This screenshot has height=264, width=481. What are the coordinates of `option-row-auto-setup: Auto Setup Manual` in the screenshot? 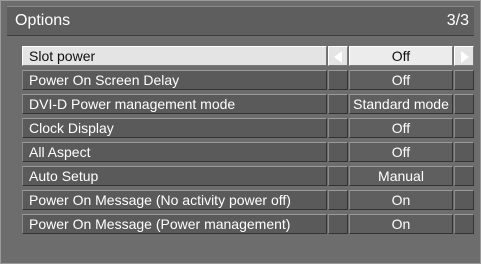 It's located at (248, 176).